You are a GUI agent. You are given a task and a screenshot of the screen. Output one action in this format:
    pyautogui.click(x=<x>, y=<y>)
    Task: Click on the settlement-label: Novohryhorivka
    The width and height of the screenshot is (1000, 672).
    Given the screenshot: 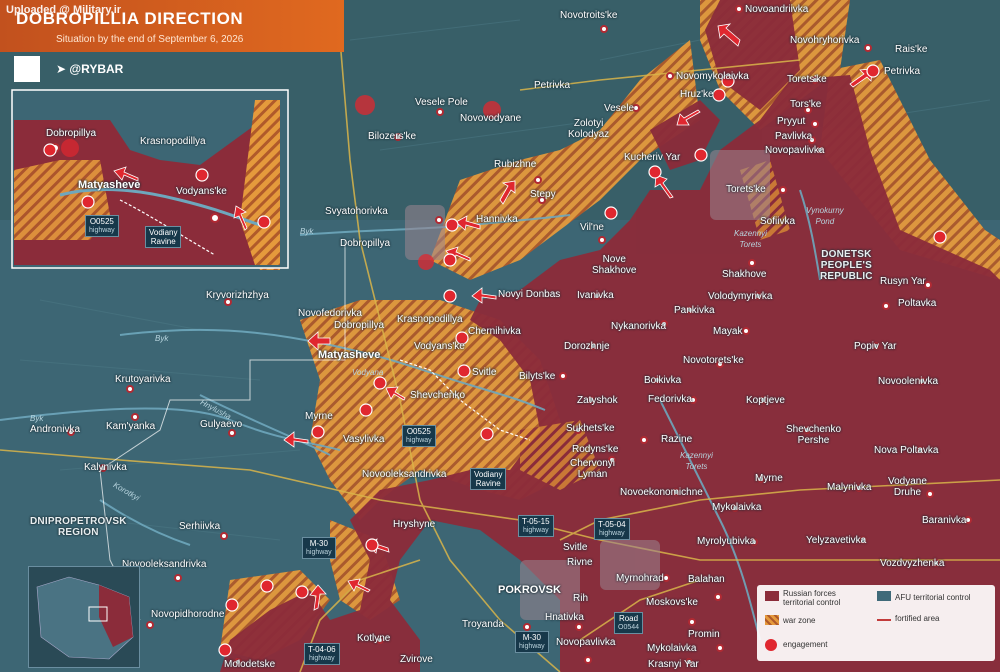 What is the action you would take?
    pyautogui.click(x=825, y=40)
    